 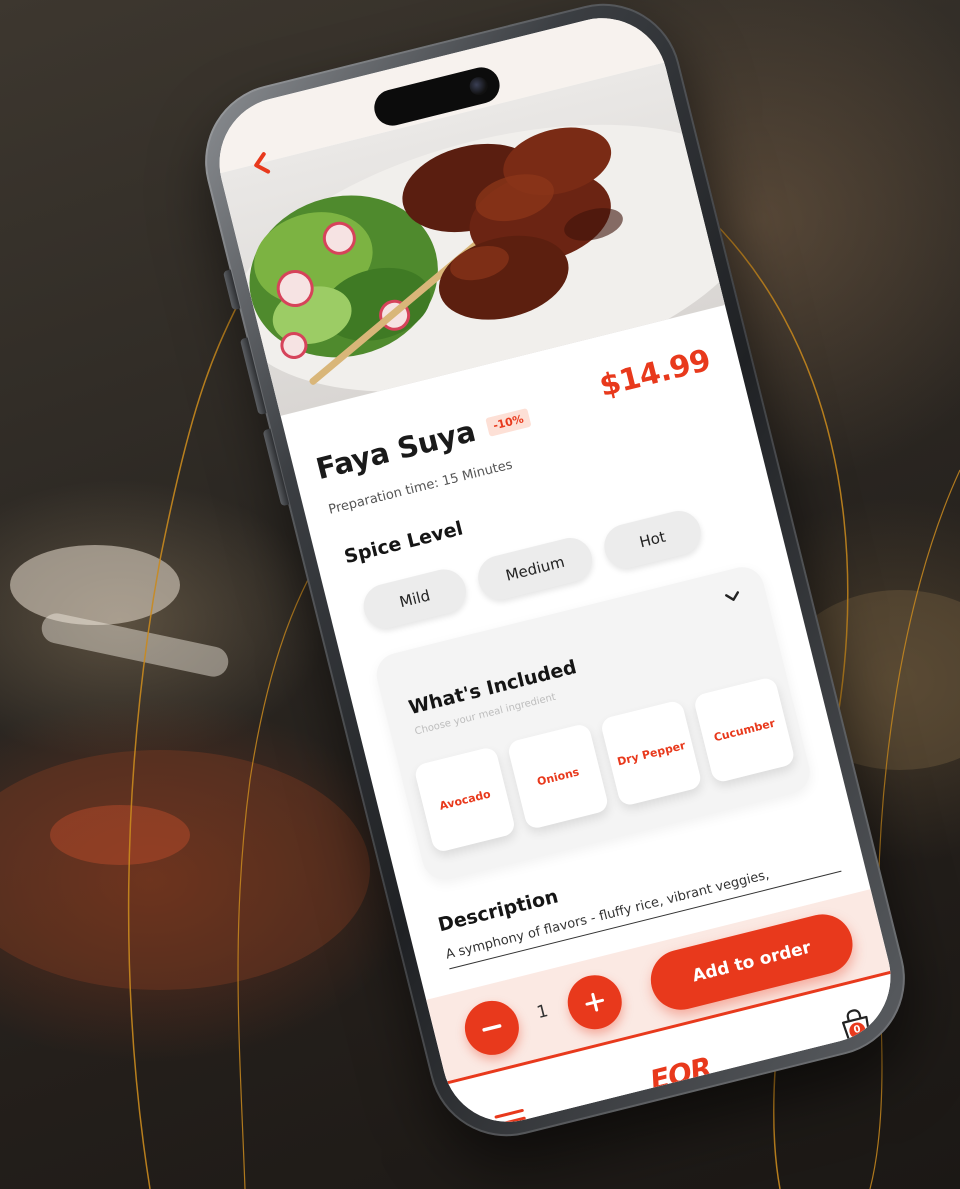 I want to click on expand-toggle, so click(x=732, y=596).